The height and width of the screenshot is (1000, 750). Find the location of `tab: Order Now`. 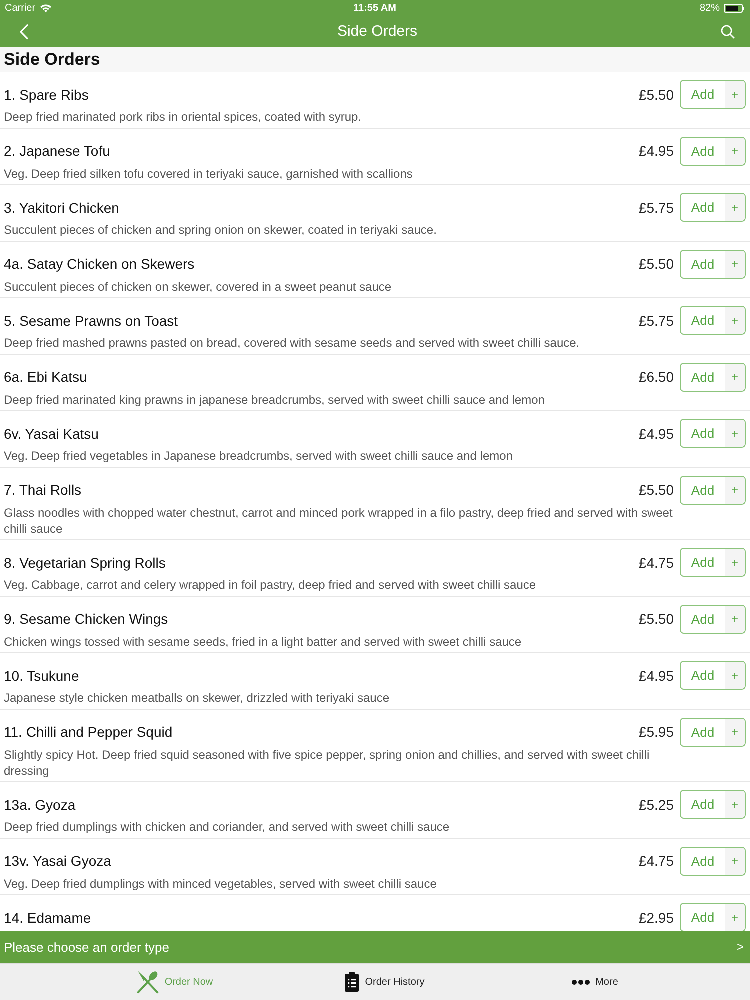

tab: Order Now is located at coordinates (175, 982).